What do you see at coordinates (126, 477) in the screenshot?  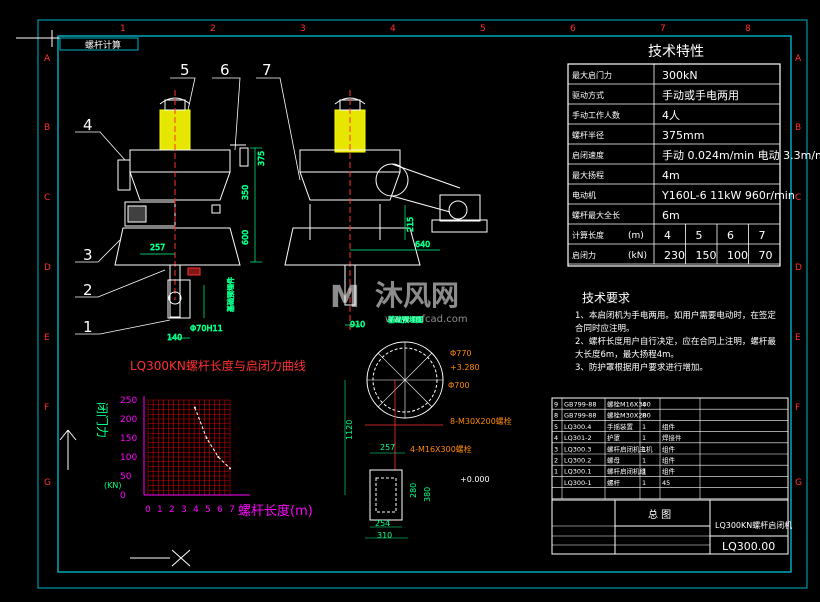 I see `chart-y-tick: 50` at bounding box center [126, 477].